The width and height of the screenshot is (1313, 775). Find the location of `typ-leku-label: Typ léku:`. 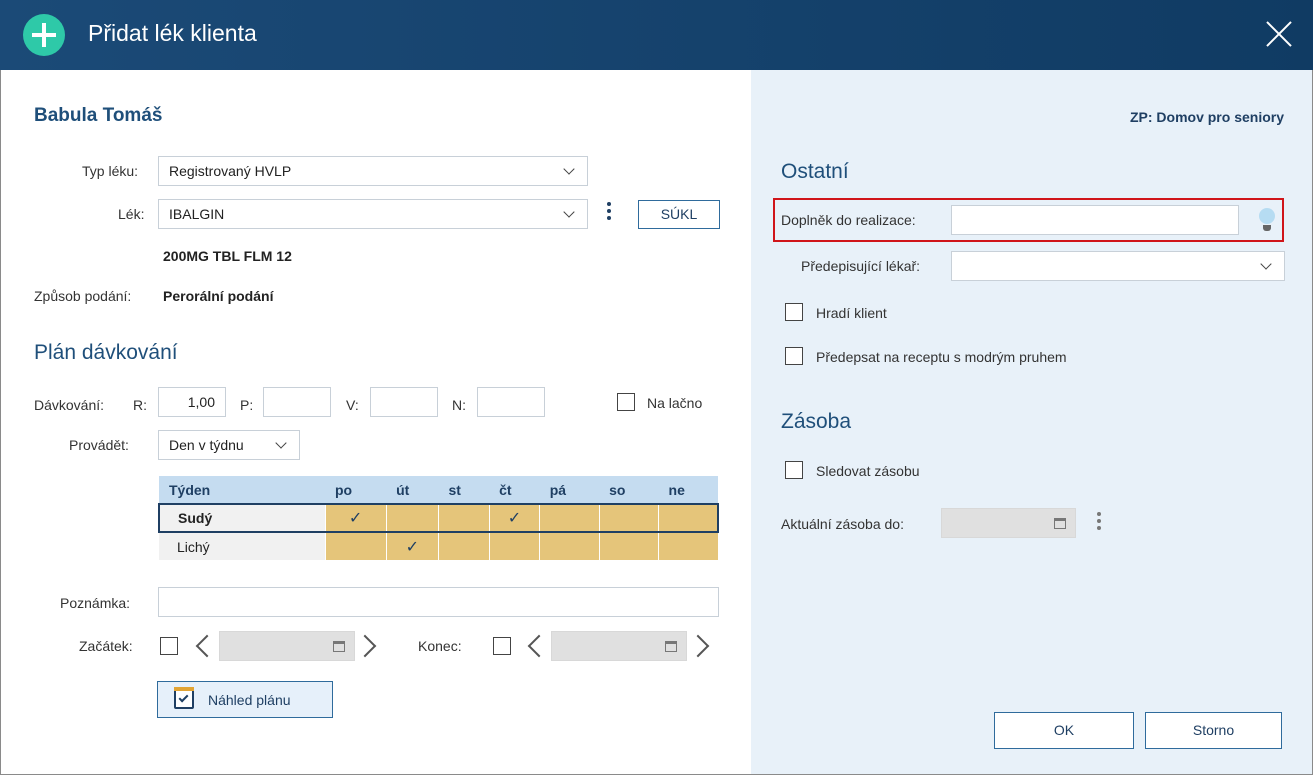

typ-leku-label: Typ léku: is located at coordinates (110, 171).